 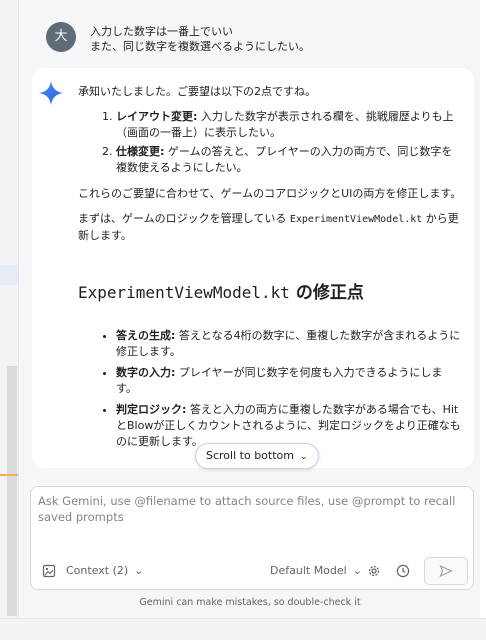 I want to click on change-title: 数字の入力:, so click(x=146, y=372).